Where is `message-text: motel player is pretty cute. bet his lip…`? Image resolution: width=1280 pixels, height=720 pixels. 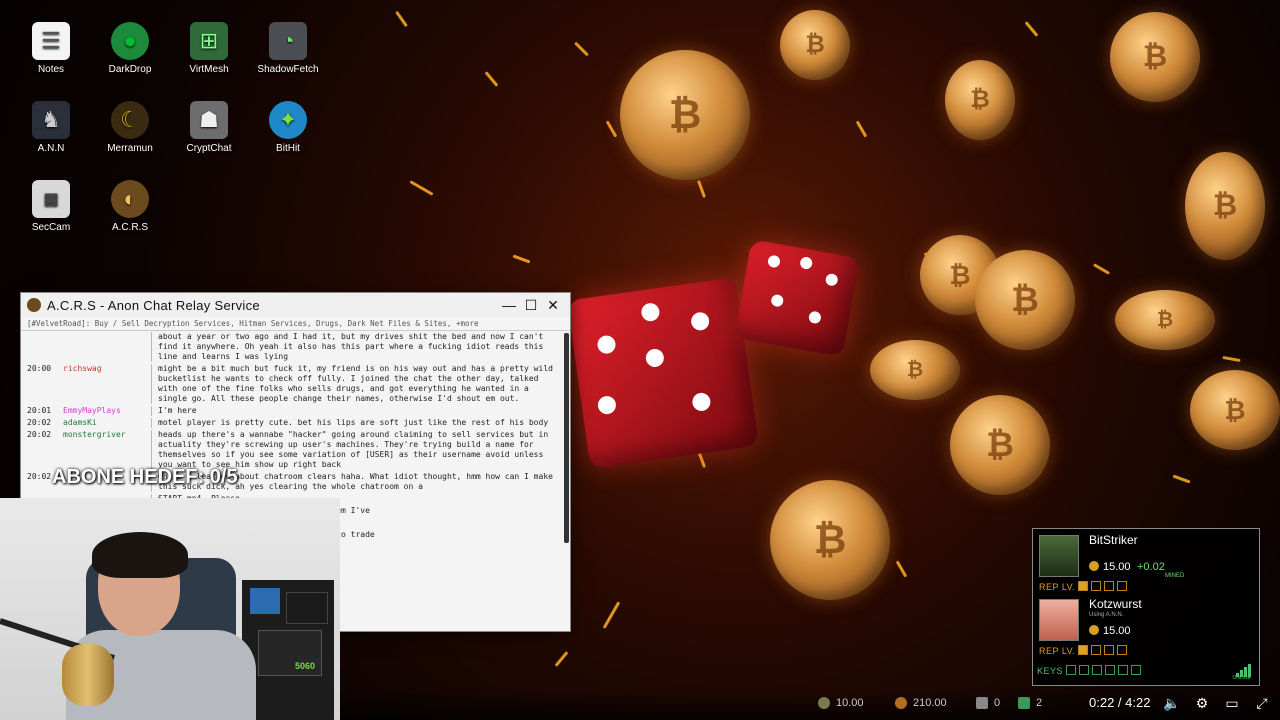
message-text: motel player is pretty cute. bet his lip… is located at coordinates (353, 423).